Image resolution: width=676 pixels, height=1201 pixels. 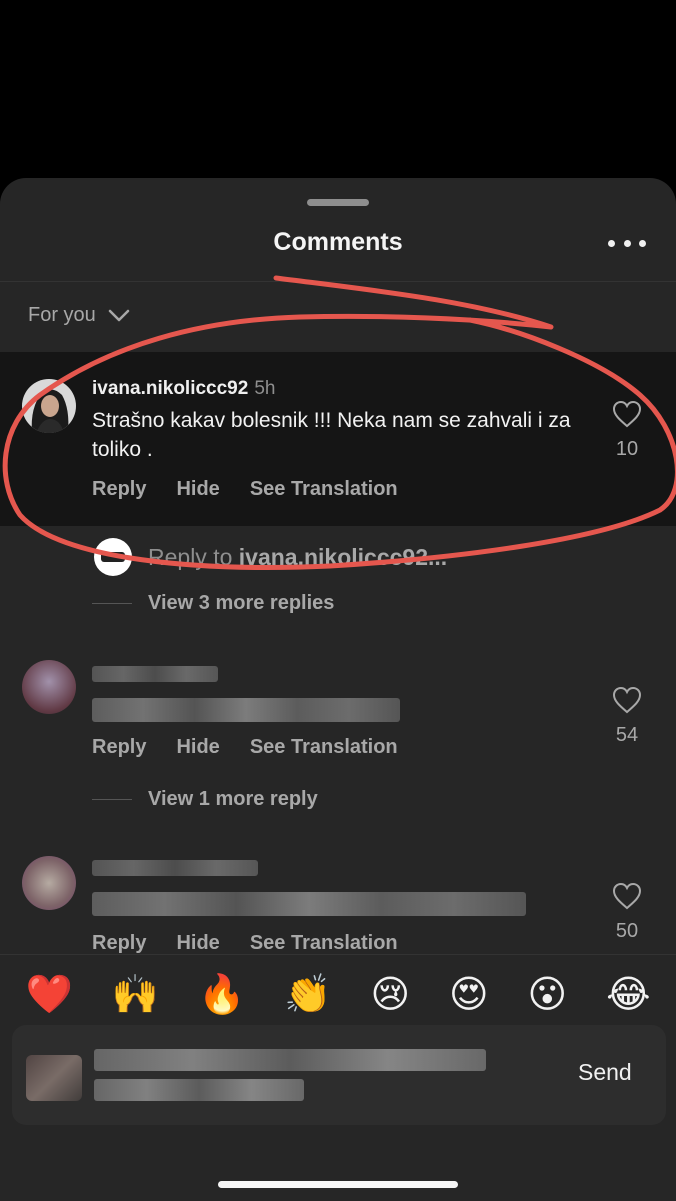 What do you see at coordinates (338, 1184) in the screenshot?
I see `home-indicator` at bounding box center [338, 1184].